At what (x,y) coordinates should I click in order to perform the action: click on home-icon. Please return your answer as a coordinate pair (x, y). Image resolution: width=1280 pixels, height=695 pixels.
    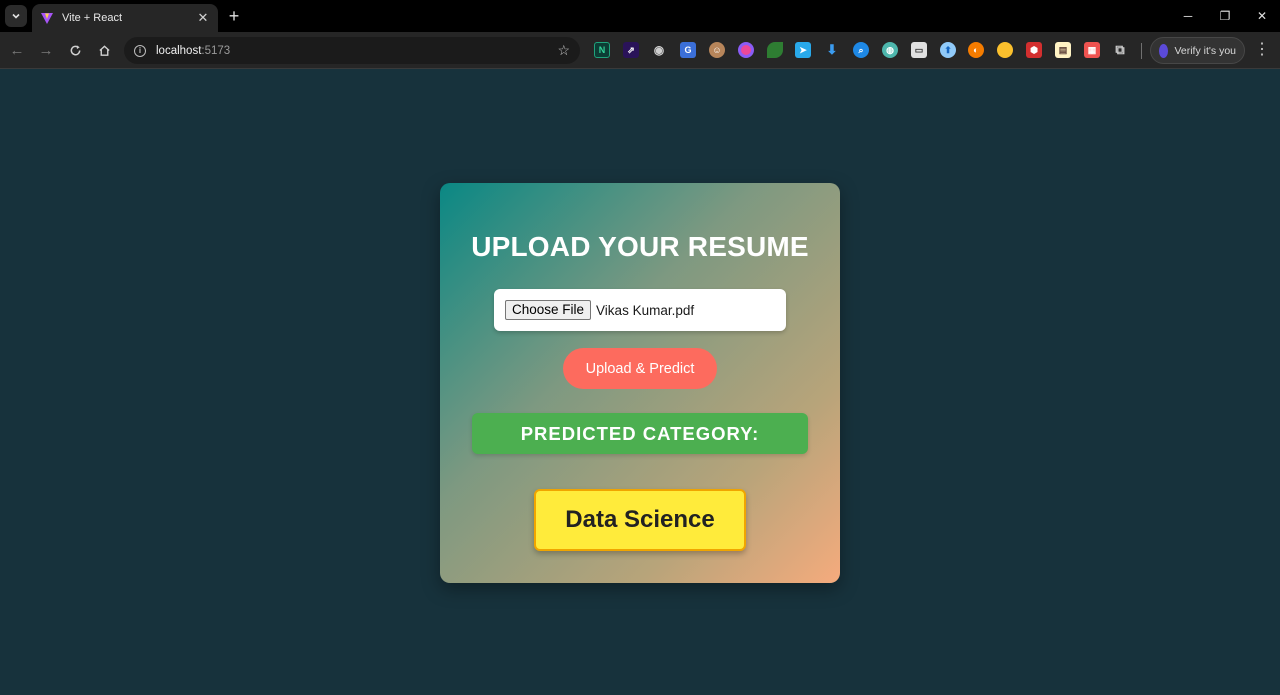
    Looking at the image, I should click on (104, 50).